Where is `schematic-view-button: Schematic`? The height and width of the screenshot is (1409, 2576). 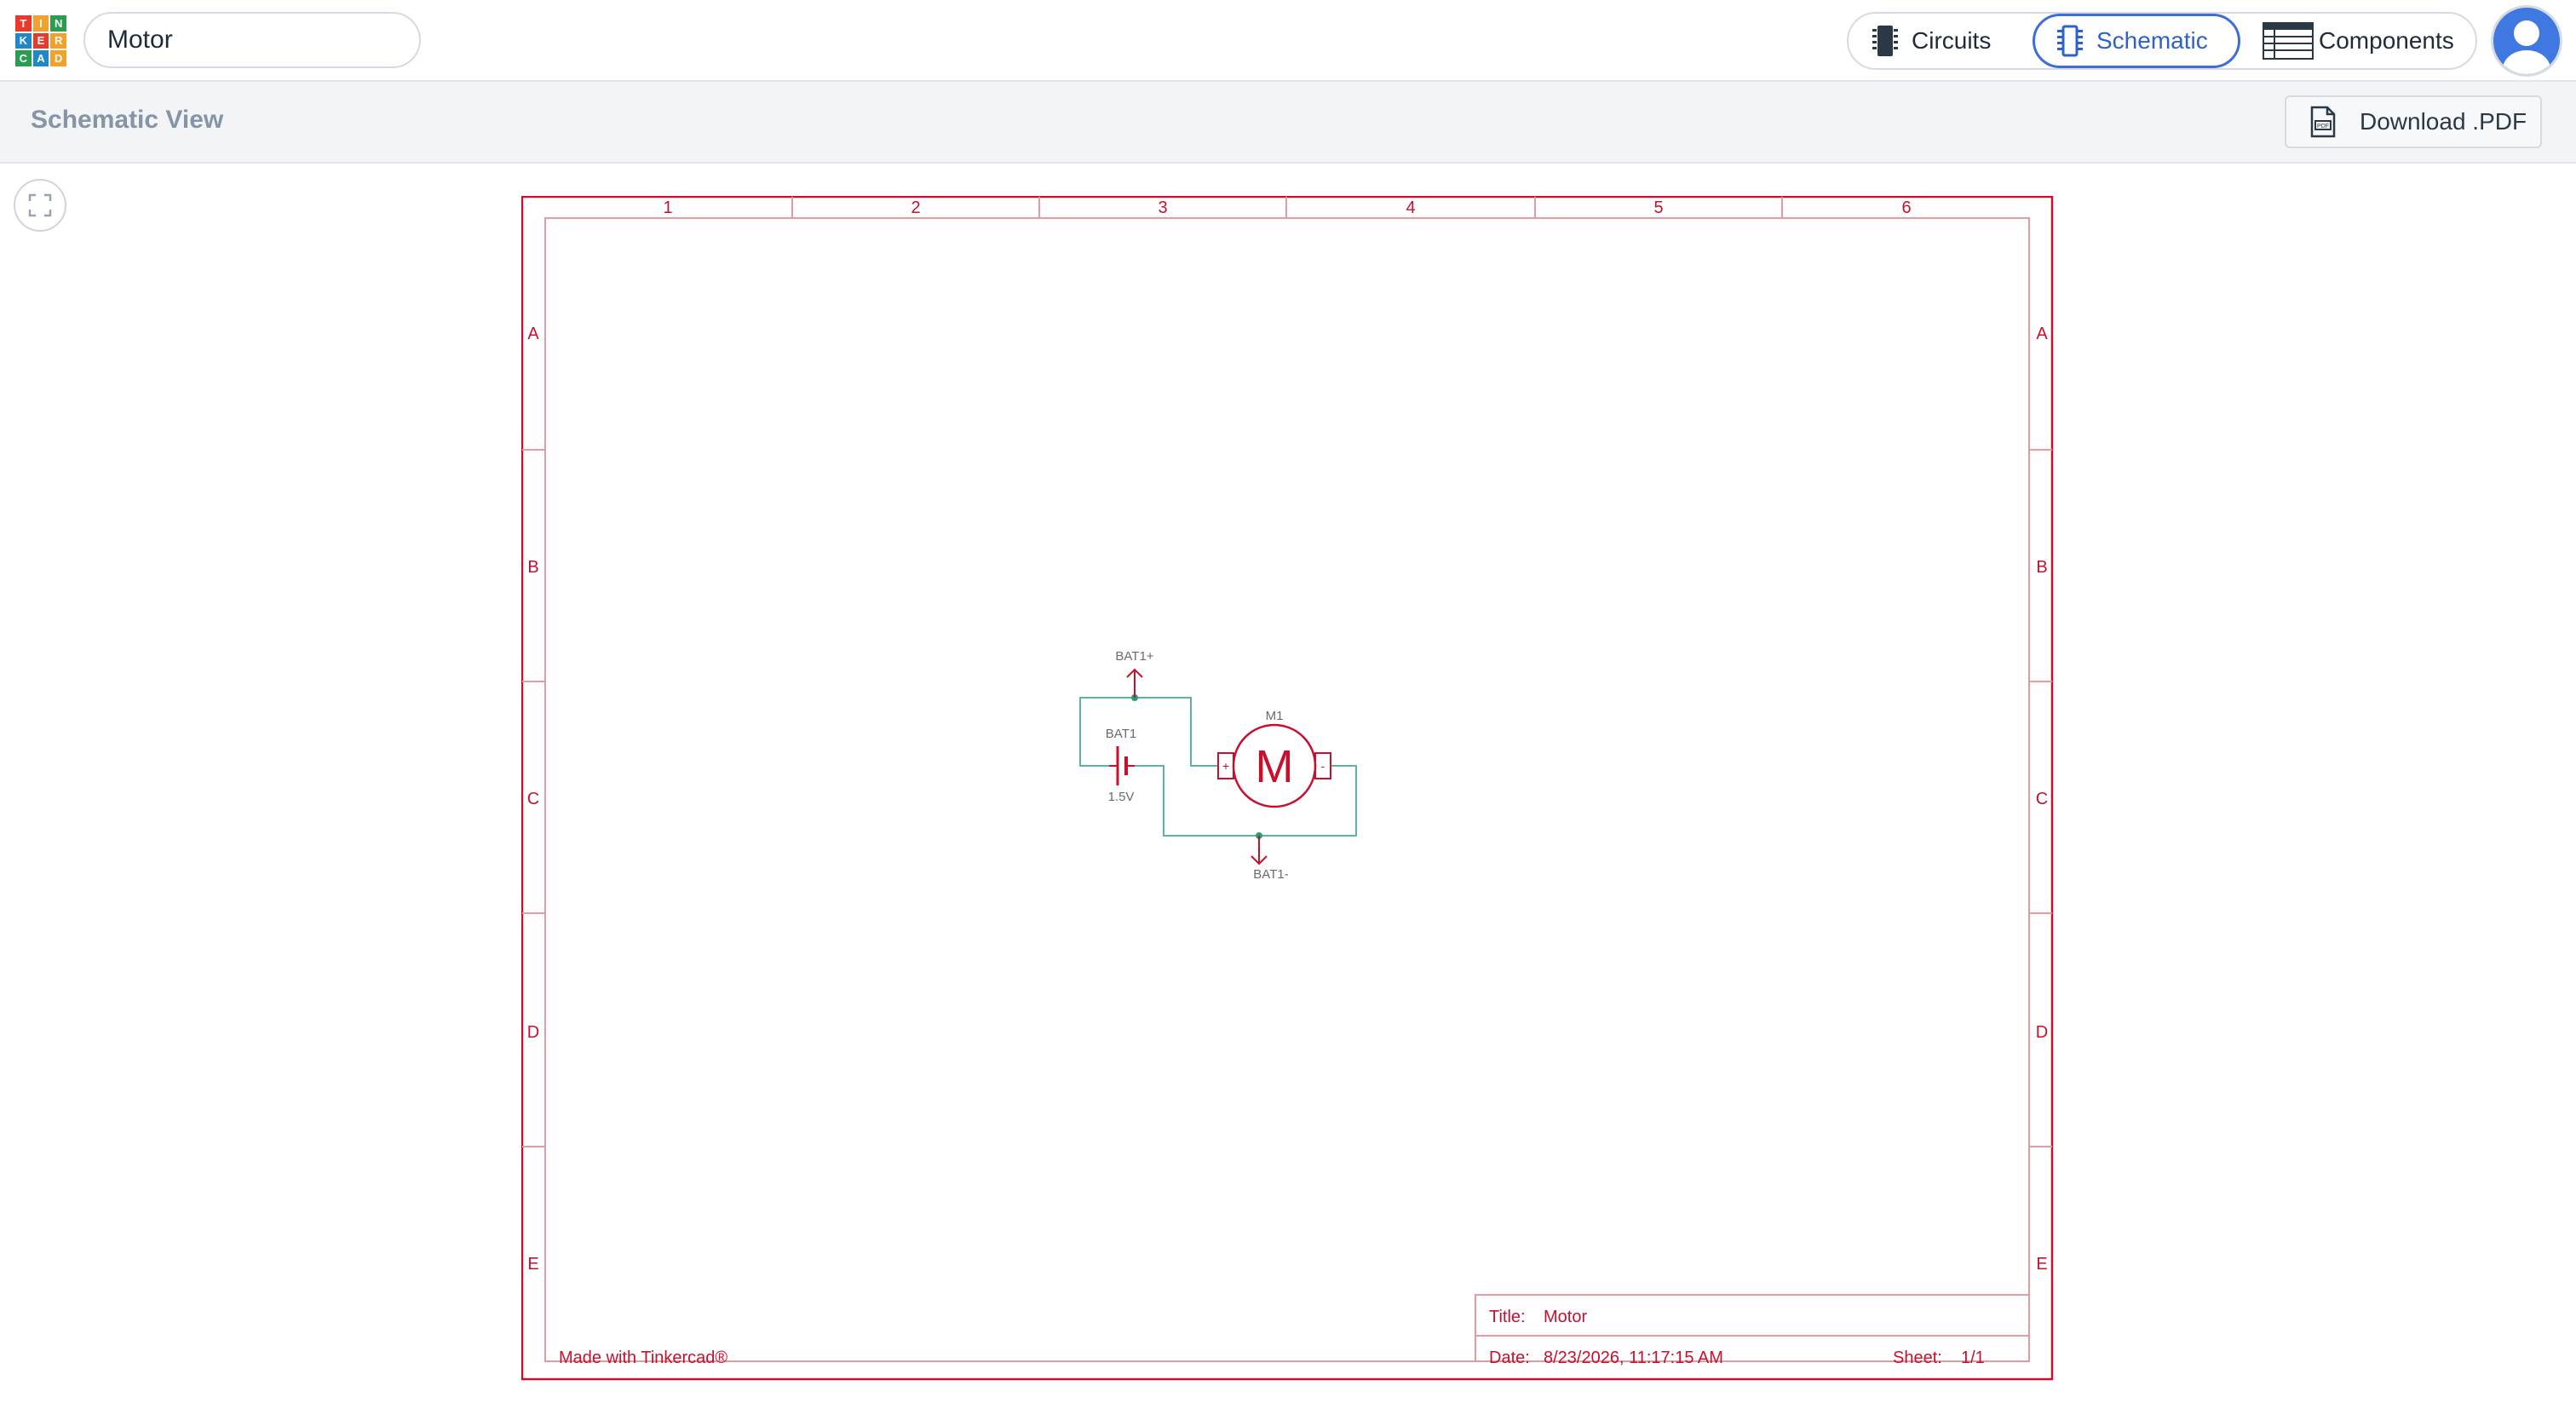 schematic-view-button: Schematic is located at coordinates (2136, 41).